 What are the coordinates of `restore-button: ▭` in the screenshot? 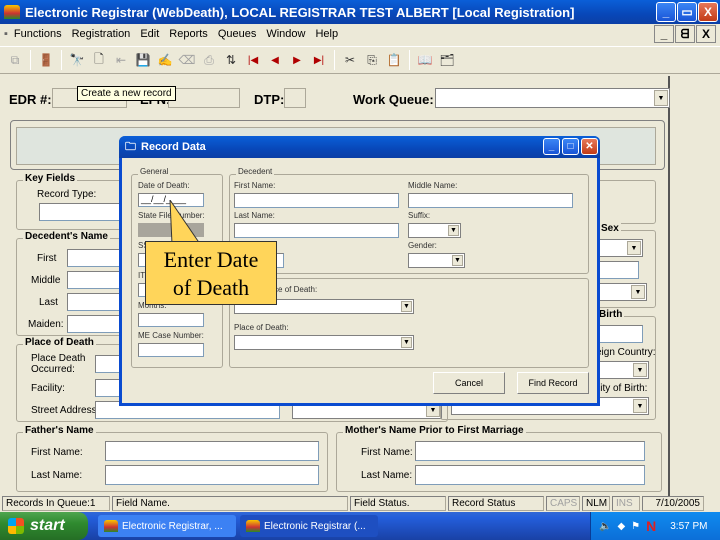 It's located at (687, 12).